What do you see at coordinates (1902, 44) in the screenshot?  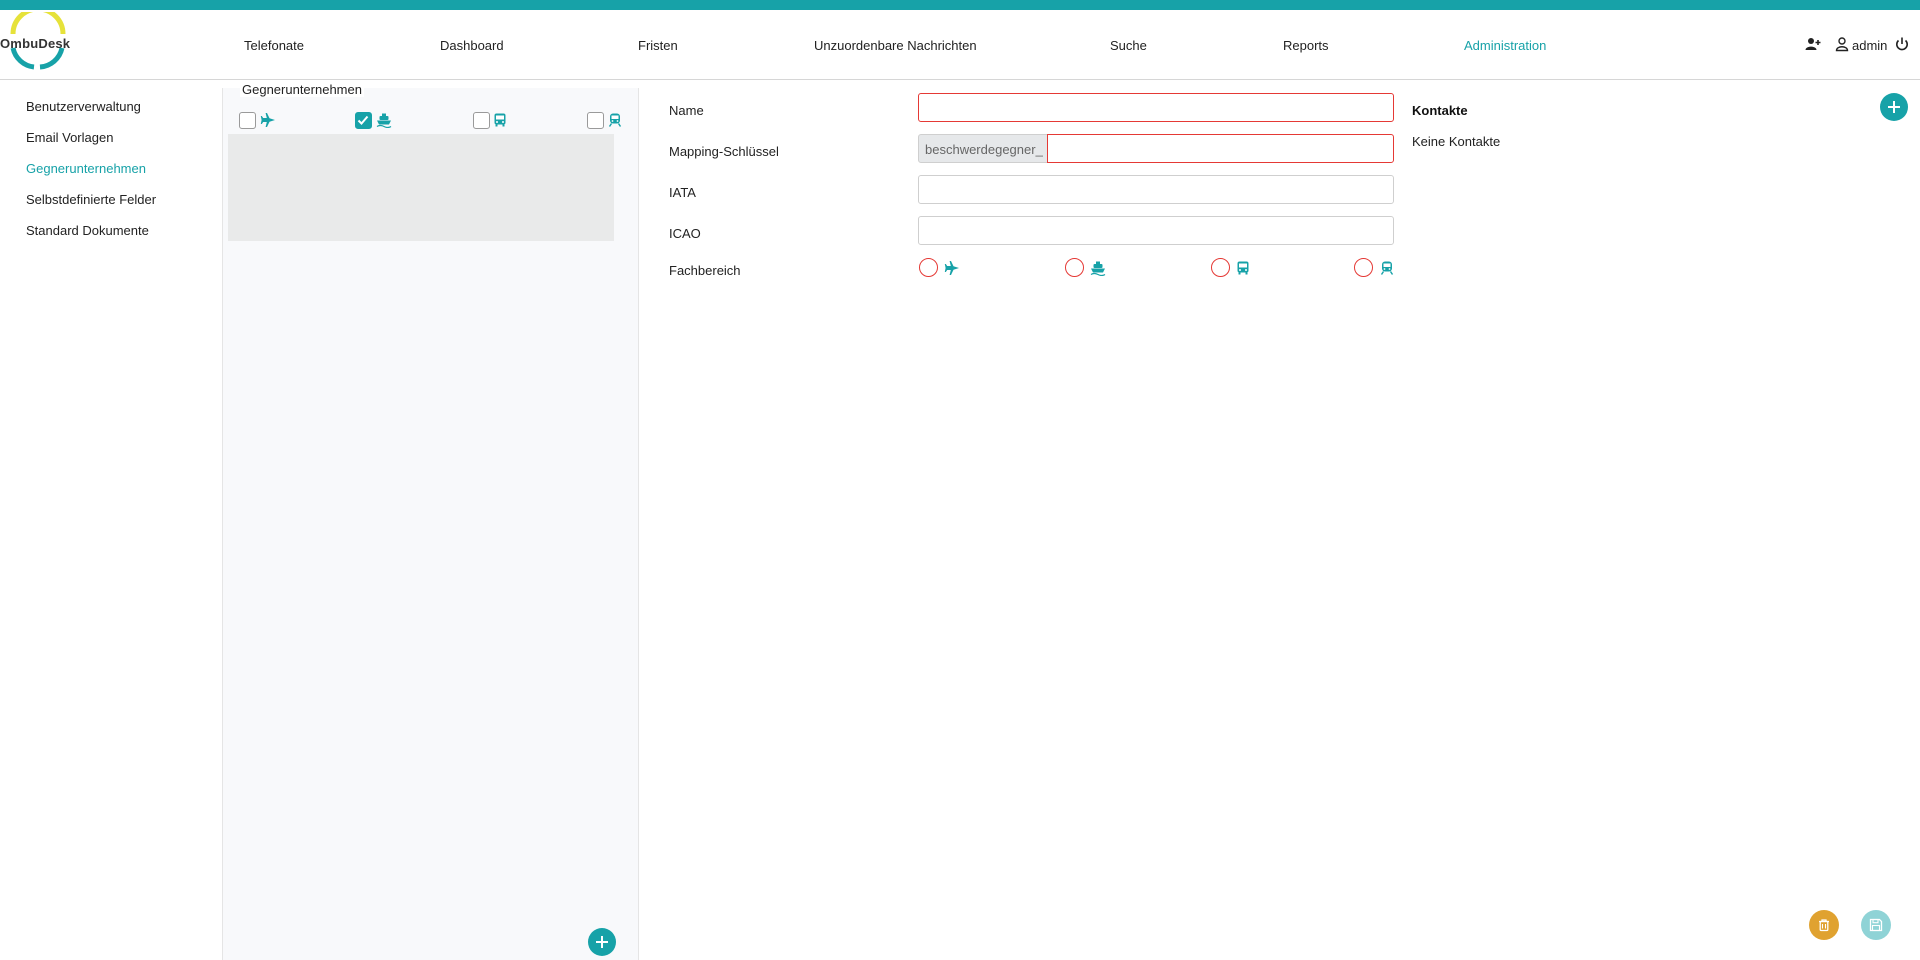 I see `power-icon` at bounding box center [1902, 44].